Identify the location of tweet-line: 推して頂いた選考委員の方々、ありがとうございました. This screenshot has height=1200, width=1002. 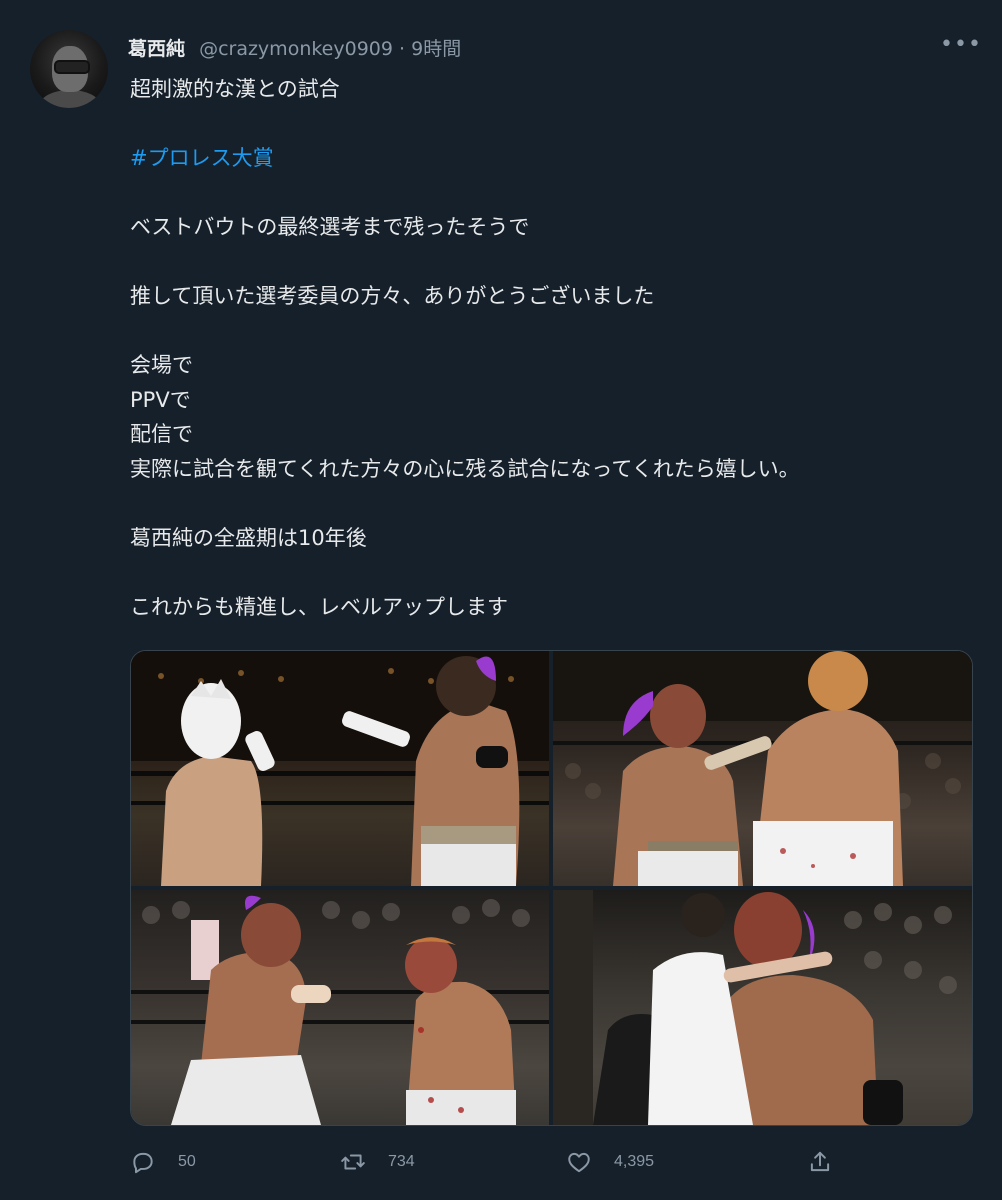
(392, 296).